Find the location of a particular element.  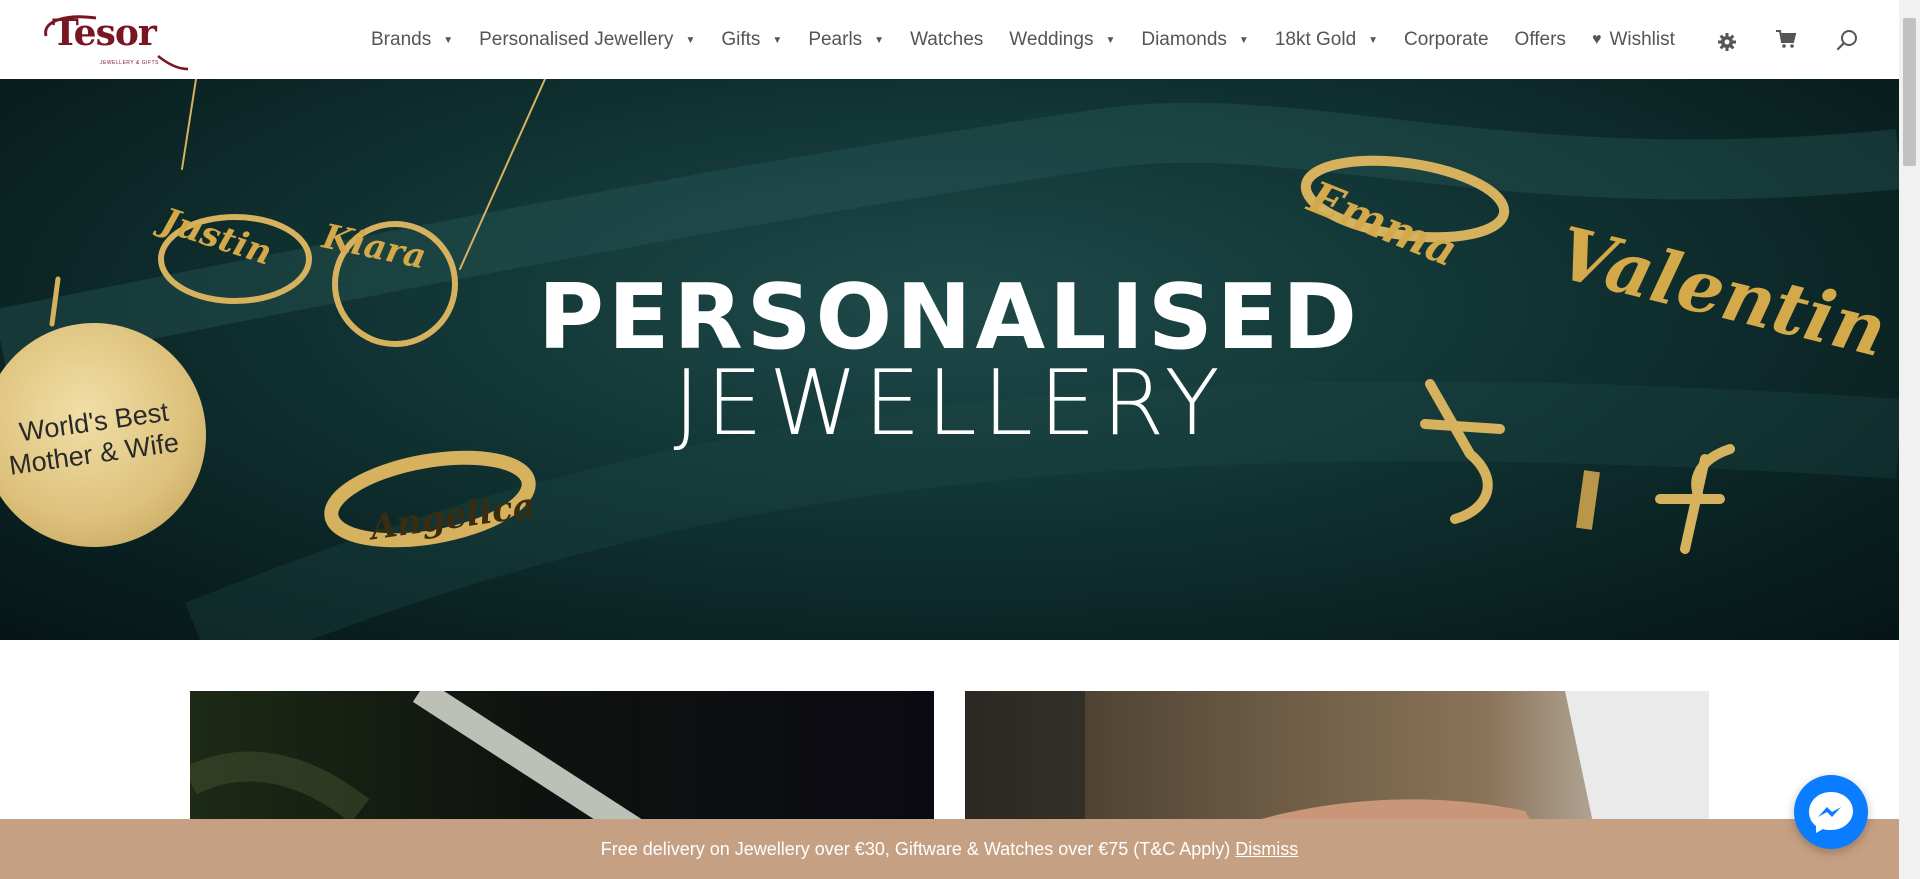

nav-pearls: Pearls ▼ is located at coordinates (846, 40).